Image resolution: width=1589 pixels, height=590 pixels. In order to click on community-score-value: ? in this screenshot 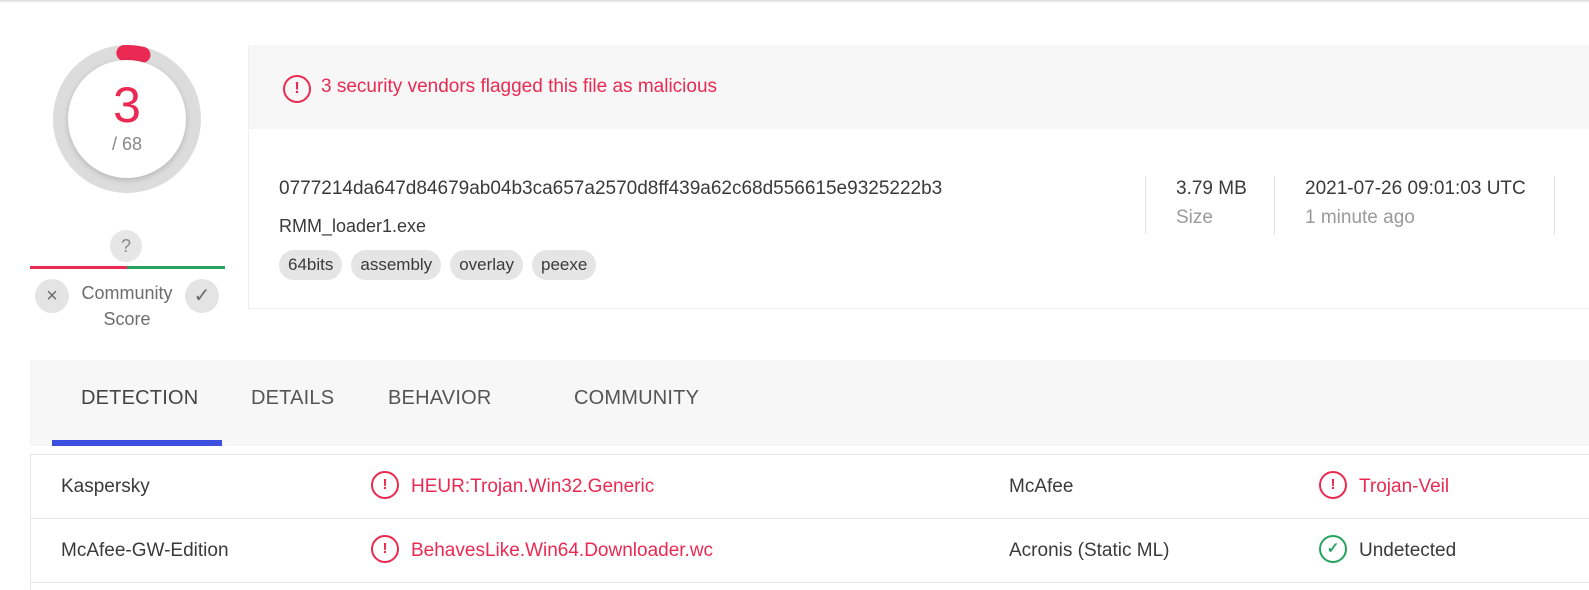, I will do `click(126, 246)`.